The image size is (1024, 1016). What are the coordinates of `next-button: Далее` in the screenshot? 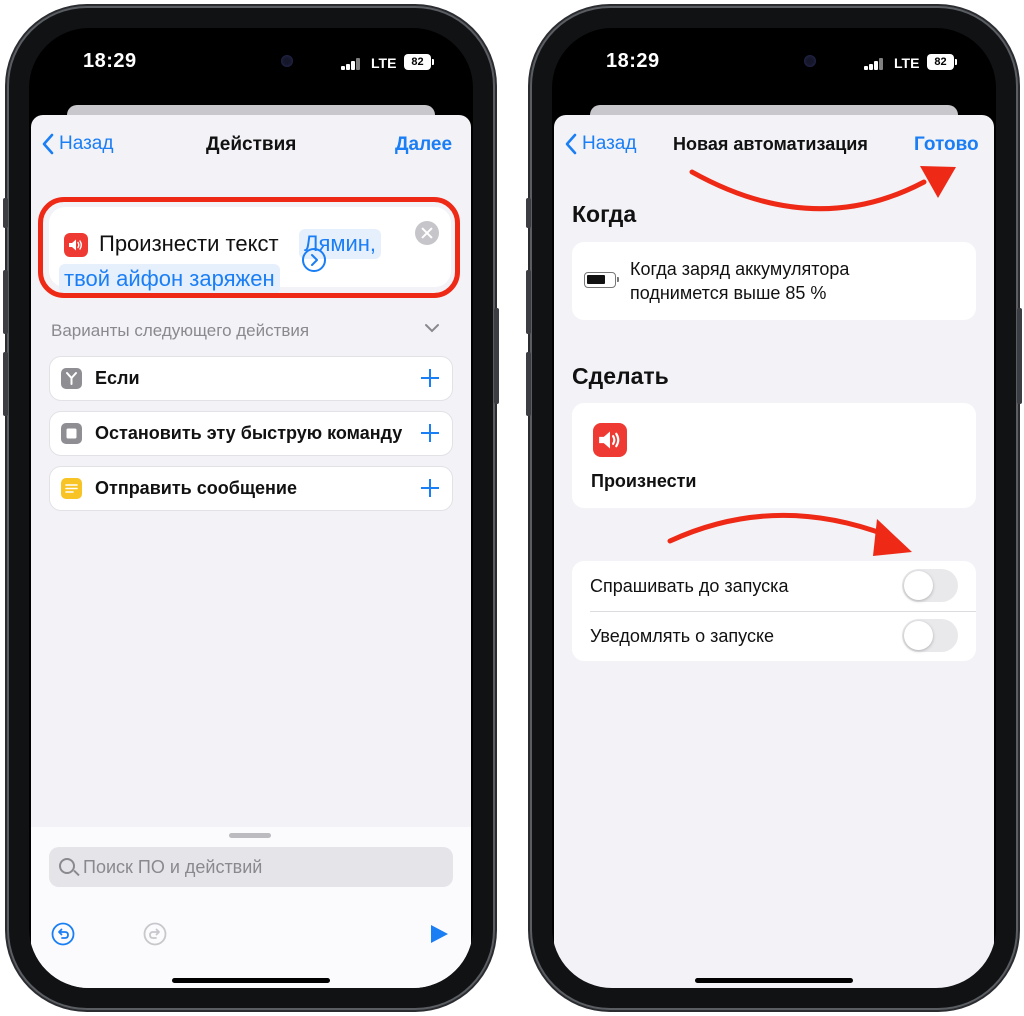 It's located at (423, 145).